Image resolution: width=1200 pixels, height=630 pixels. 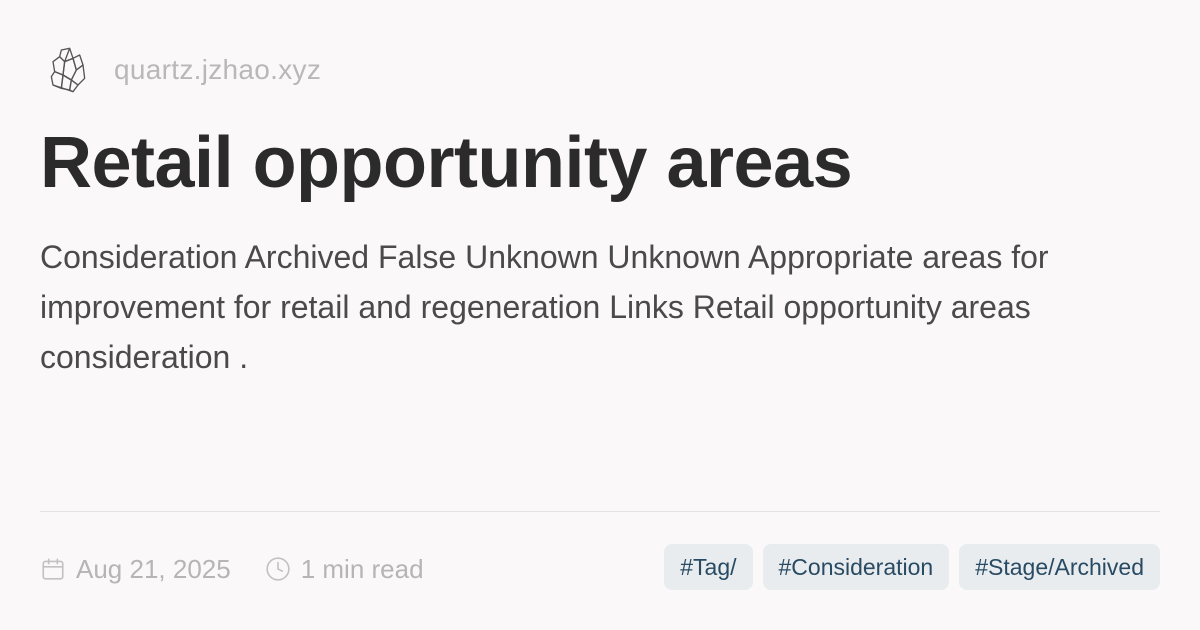 What do you see at coordinates (68, 70) in the screenshot?
I see `crystal-icon` at bounding box center [68, 70].